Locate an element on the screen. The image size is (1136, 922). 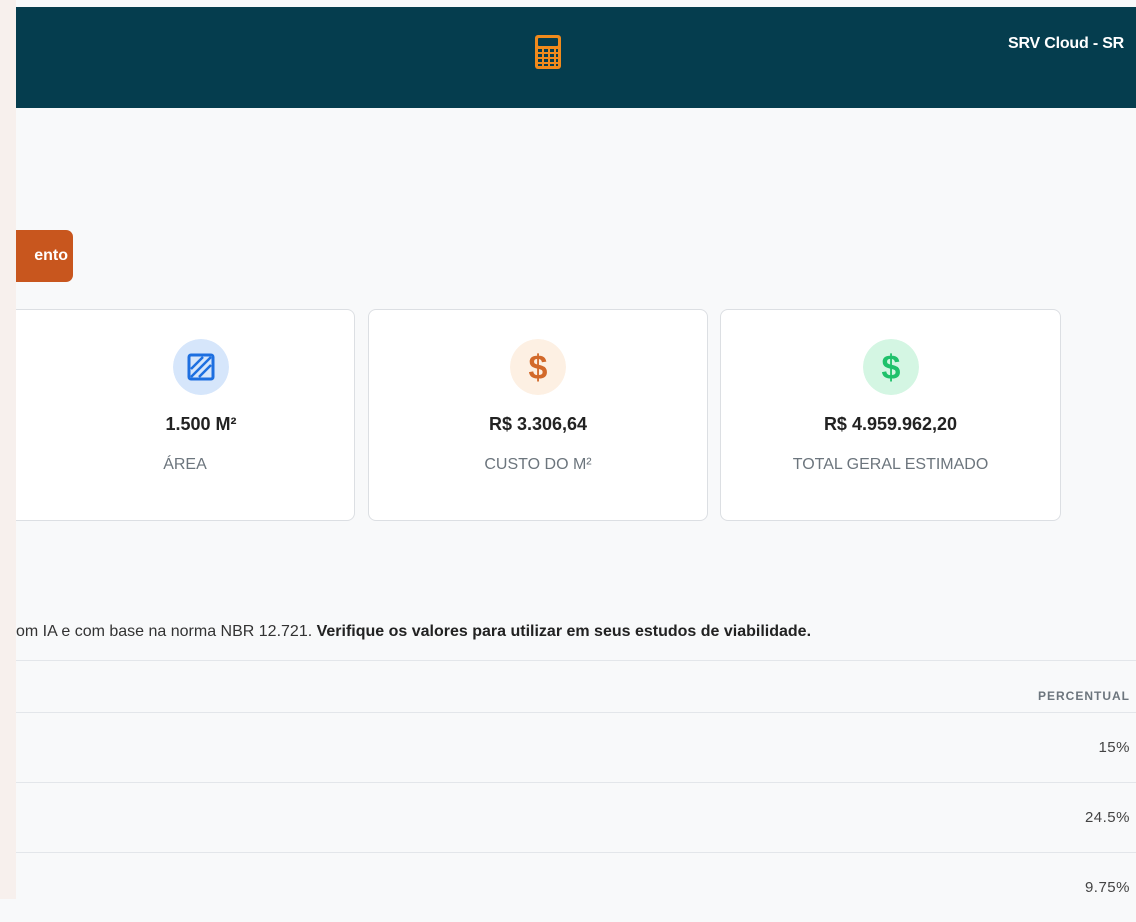
total-estimate-card: $ R$ 4.959.962,20 TOTAL GERAL ESTIMADO is located at coordinates (890, 415).